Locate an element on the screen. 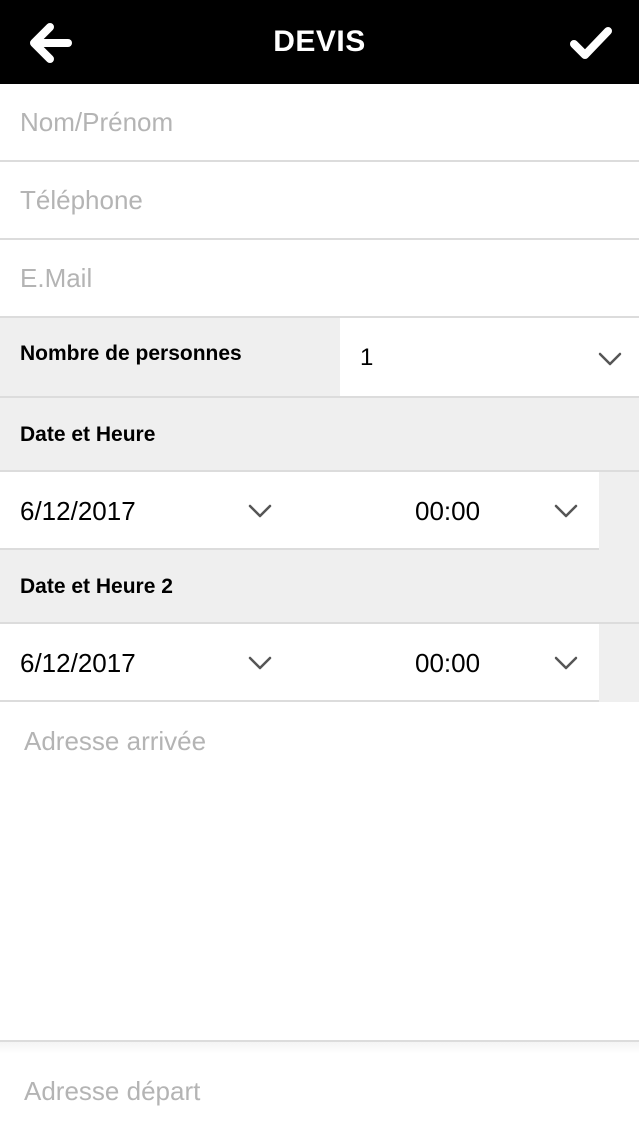  datetime2-date-select: 6/12/2017 is located at coordinates (145, 662).